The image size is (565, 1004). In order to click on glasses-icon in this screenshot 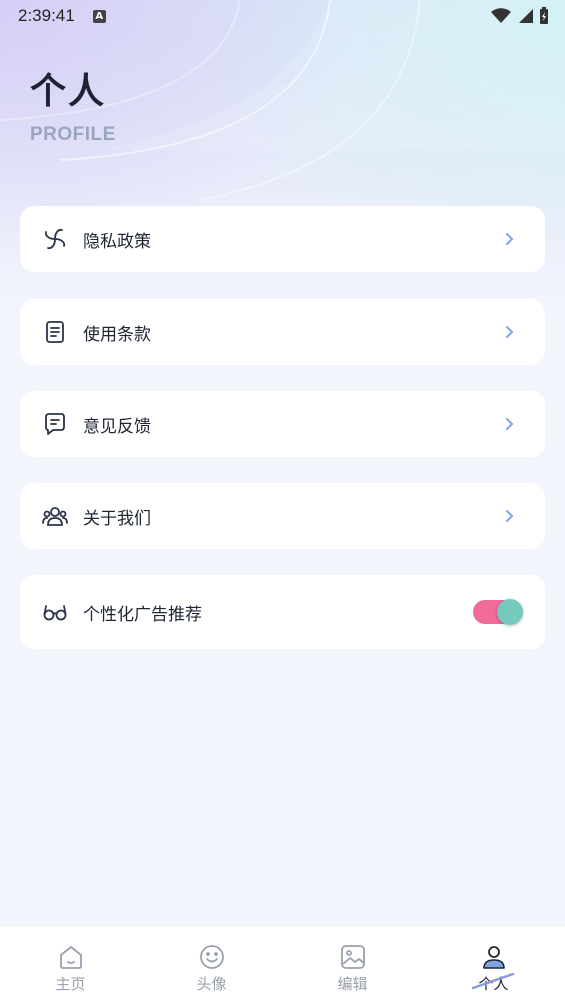, I will do `click(55, 612)`.